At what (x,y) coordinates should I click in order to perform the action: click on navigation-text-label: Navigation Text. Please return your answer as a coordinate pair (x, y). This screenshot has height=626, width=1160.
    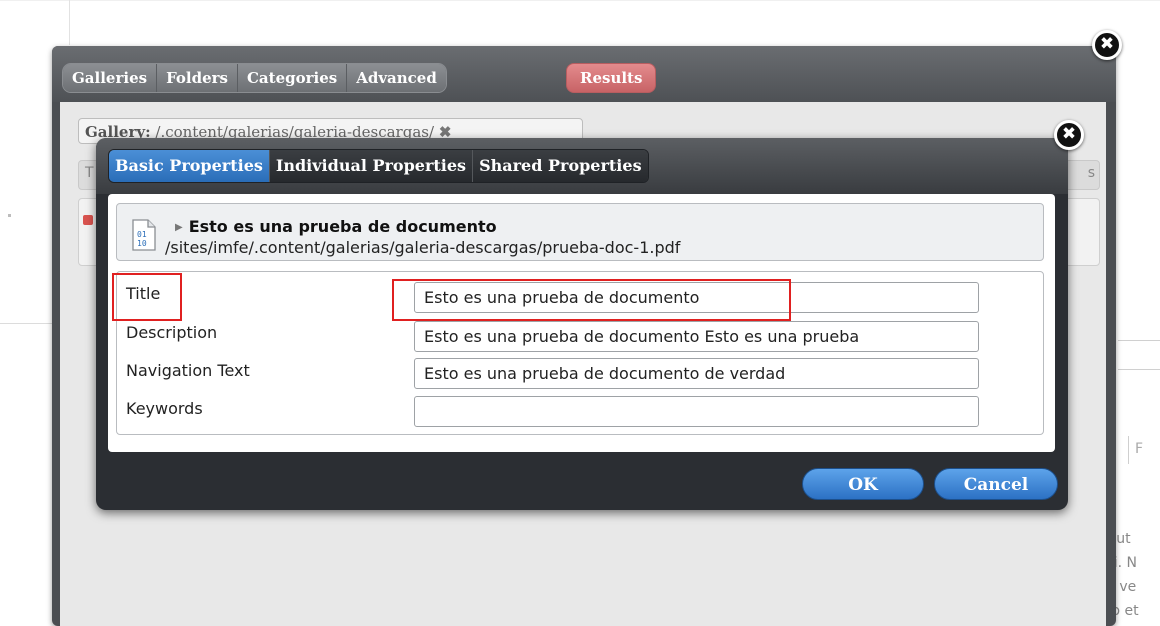
    Looking at the image, I should click on (188, 370).